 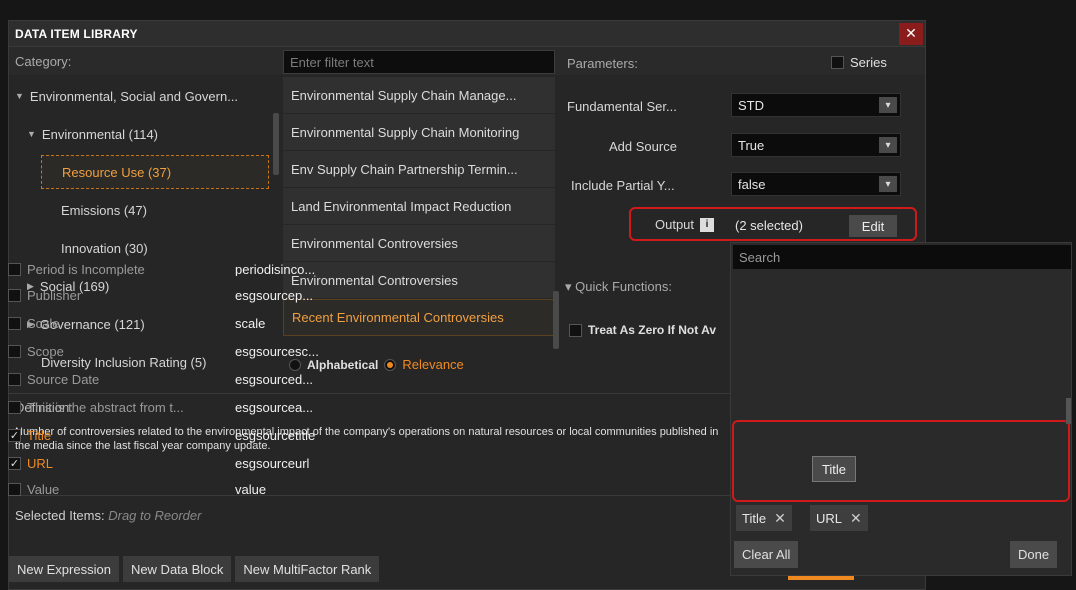 What do you see at coordinates (837, 62) in the screenshot?
I see `series-checkbox-box` at bounding box center [837, 62].